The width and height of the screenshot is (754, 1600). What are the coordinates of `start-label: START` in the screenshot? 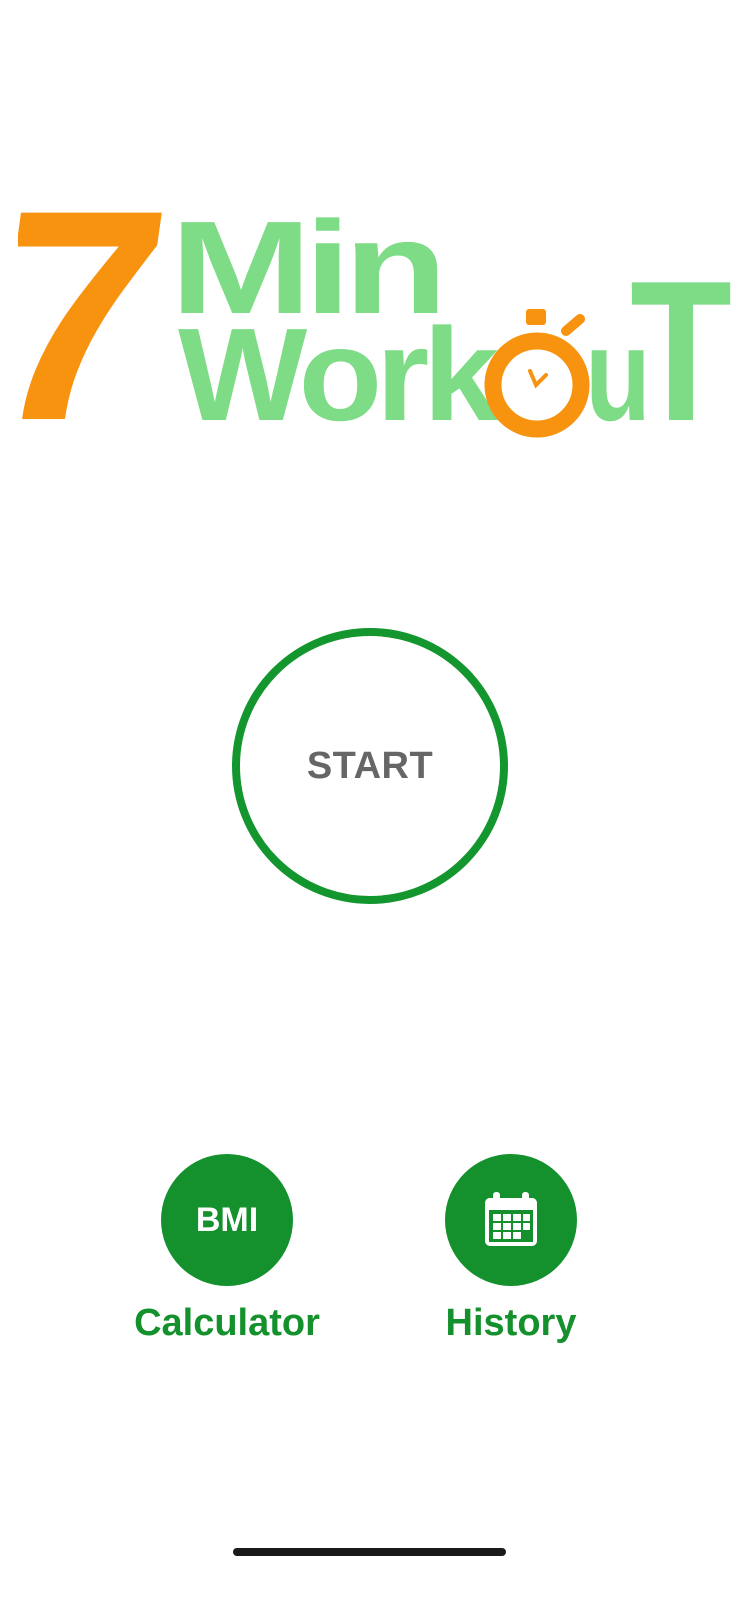 It's located at (370, 765).